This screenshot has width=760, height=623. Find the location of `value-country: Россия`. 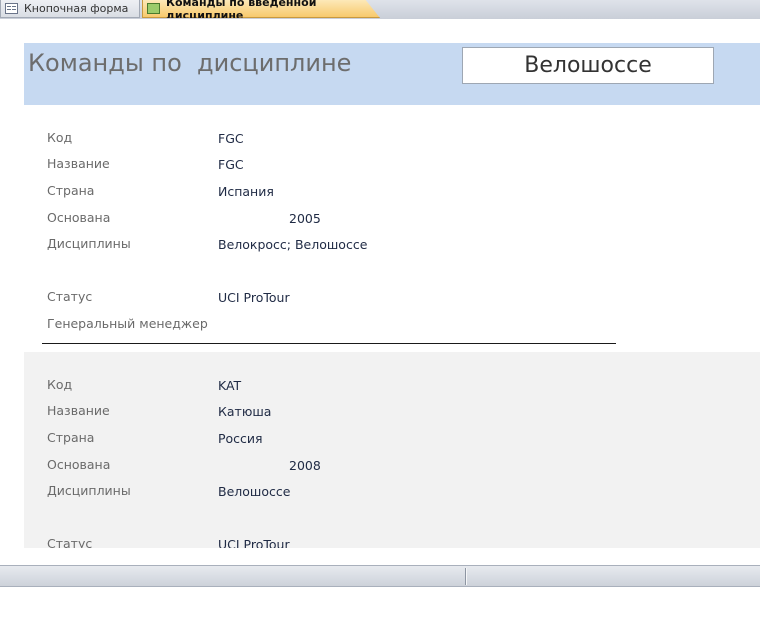

value-country: Россия is located at coordinates (240, 438).